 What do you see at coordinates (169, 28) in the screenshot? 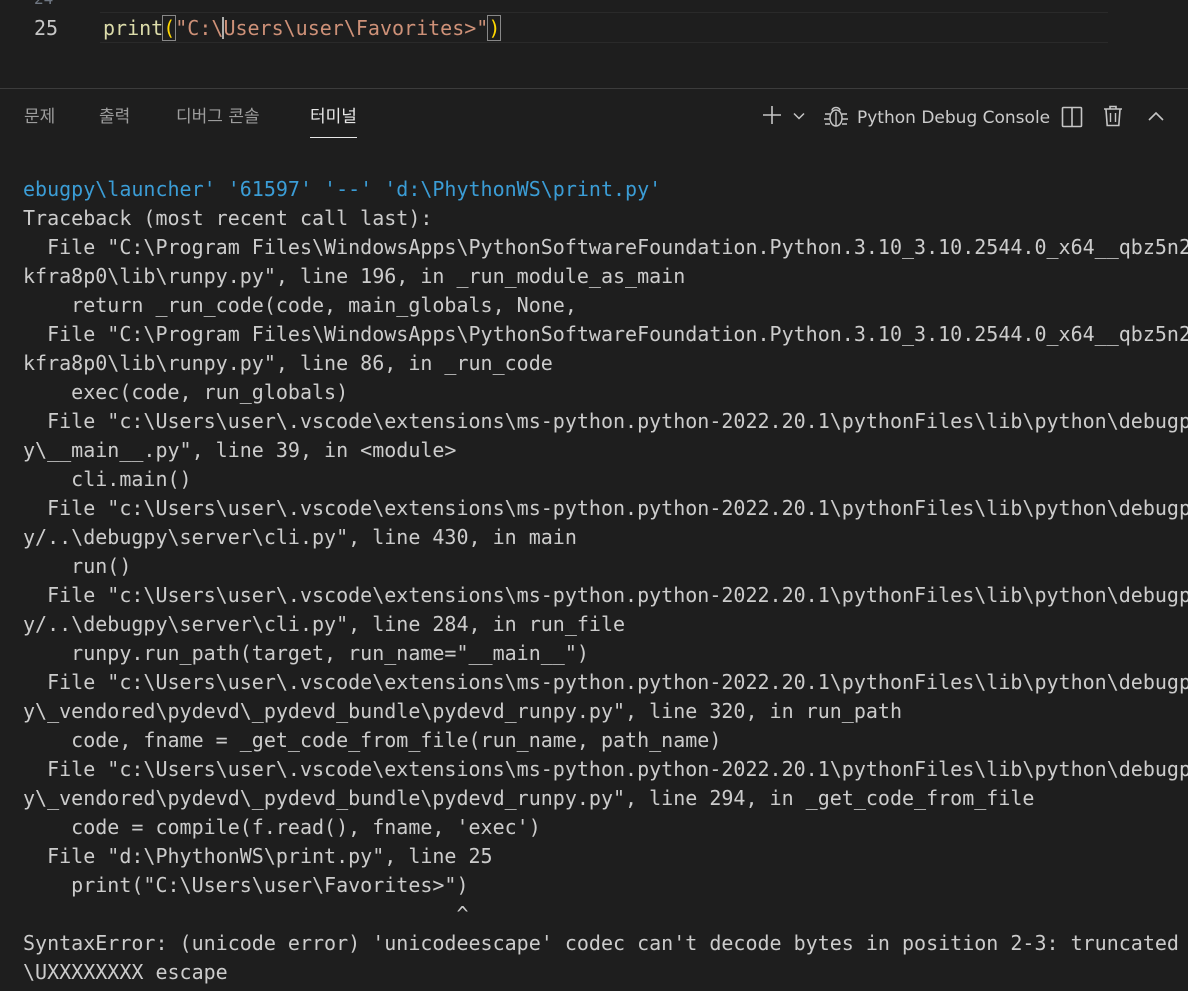
I see `code-paren-token: (` at bounding box center [169, 28].